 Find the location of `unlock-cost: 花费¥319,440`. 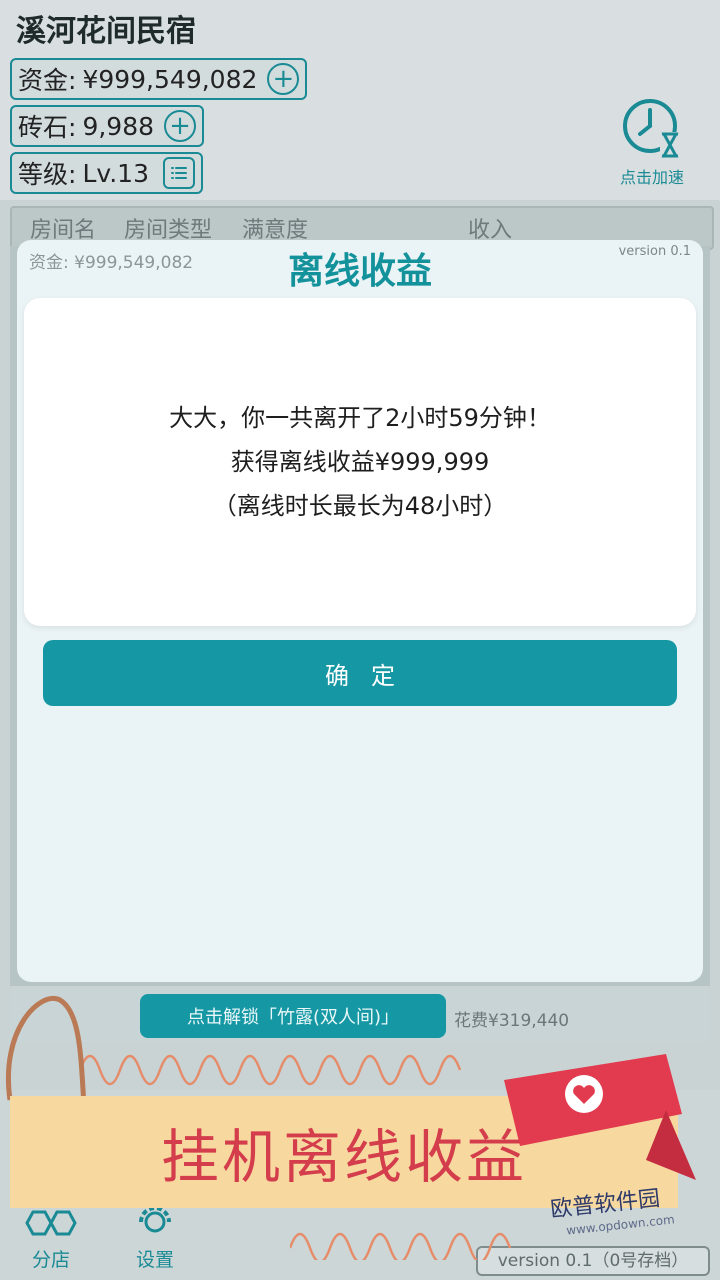

unlock-cost: 花费¥319,440 is located at coordinates (512, 1021).